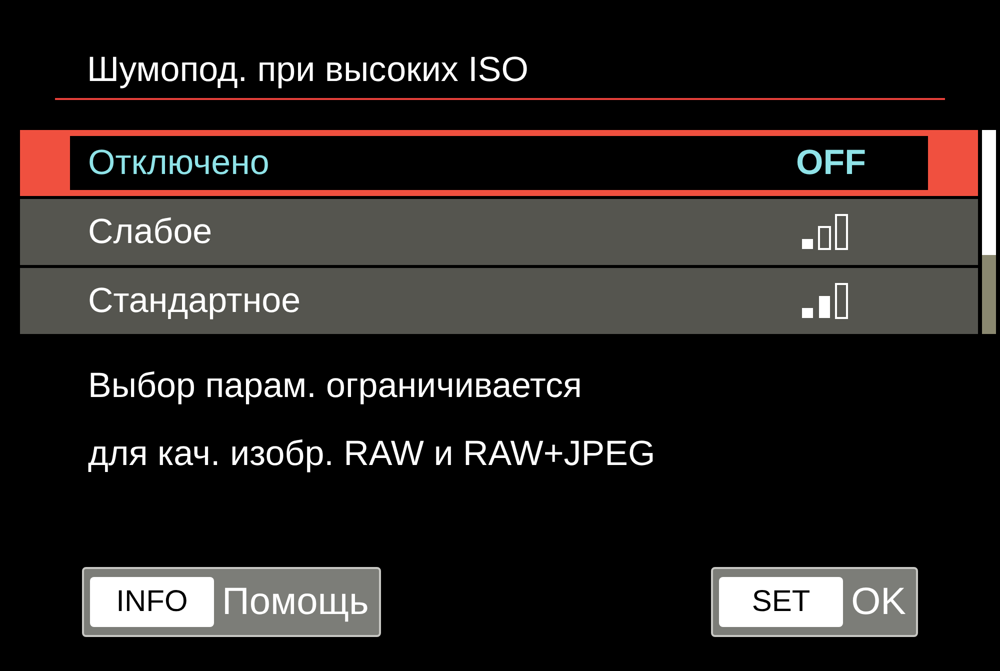 The image size is (1000, 671). Describe the element at coordinates (814, 602) in the screenshot. I see `hint-button: SET OK` at that location.